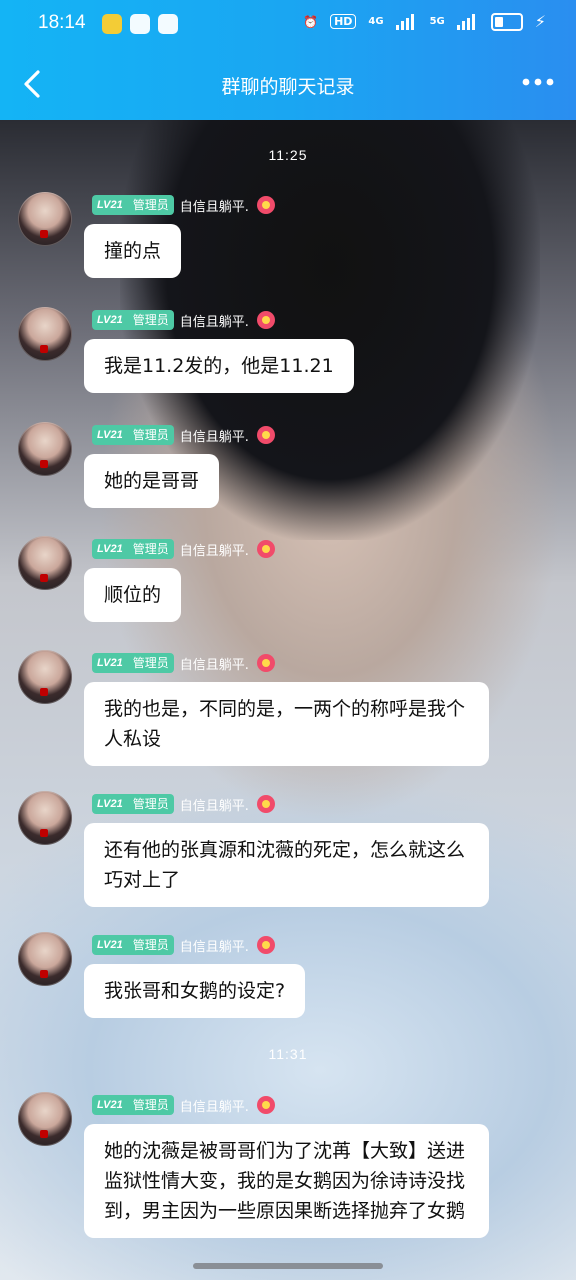 This screenshot has height=1280, width=576. Describe the element at coordinates (152, 481) in the screenshot. I see `message-bubble: 她的是哥哥` at that location.